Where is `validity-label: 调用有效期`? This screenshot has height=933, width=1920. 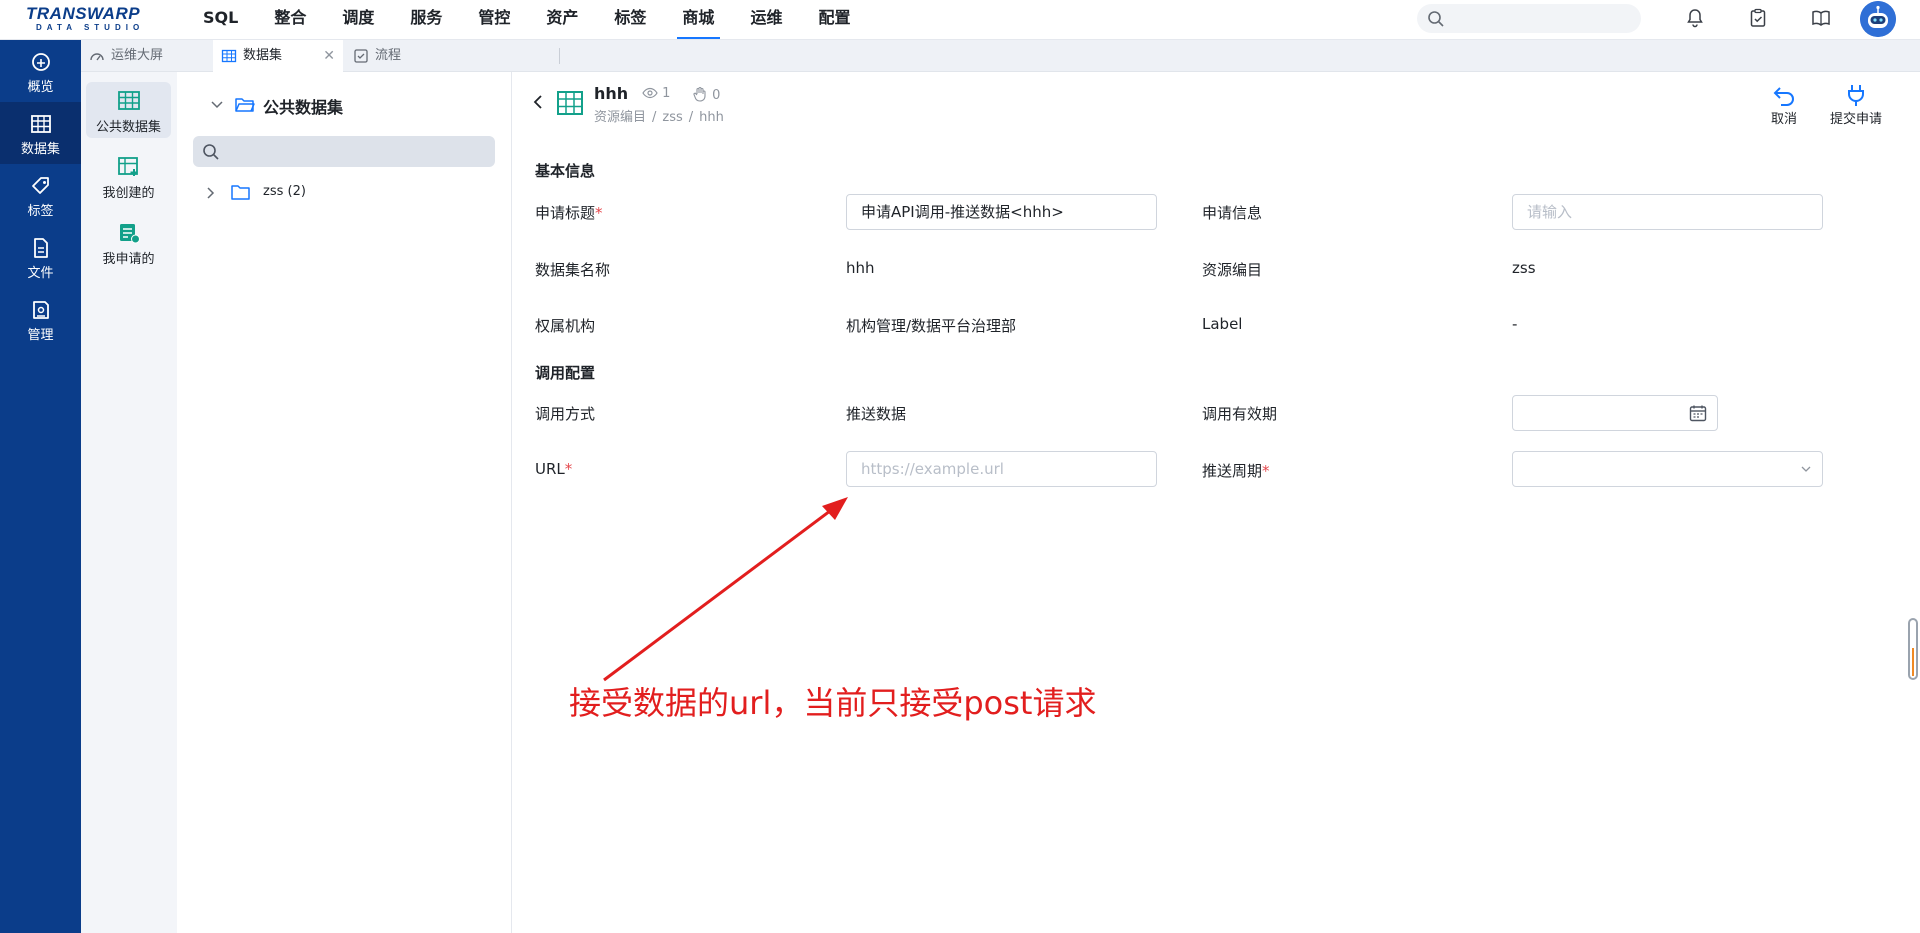
validity-label: 调用有效期 is located at coordinates (1240, 414).